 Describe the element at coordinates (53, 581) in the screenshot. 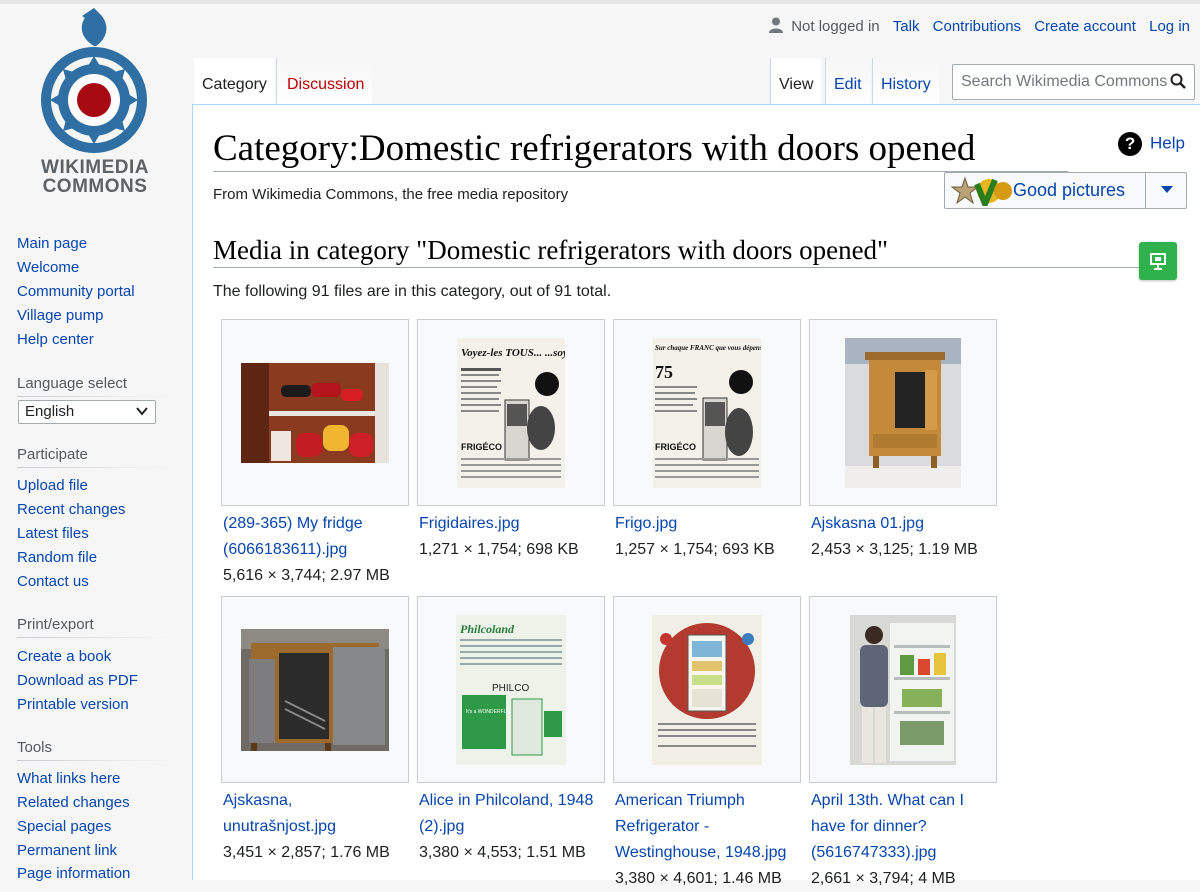

I see `sidebar-item-contact-us: Contact us` at that location.